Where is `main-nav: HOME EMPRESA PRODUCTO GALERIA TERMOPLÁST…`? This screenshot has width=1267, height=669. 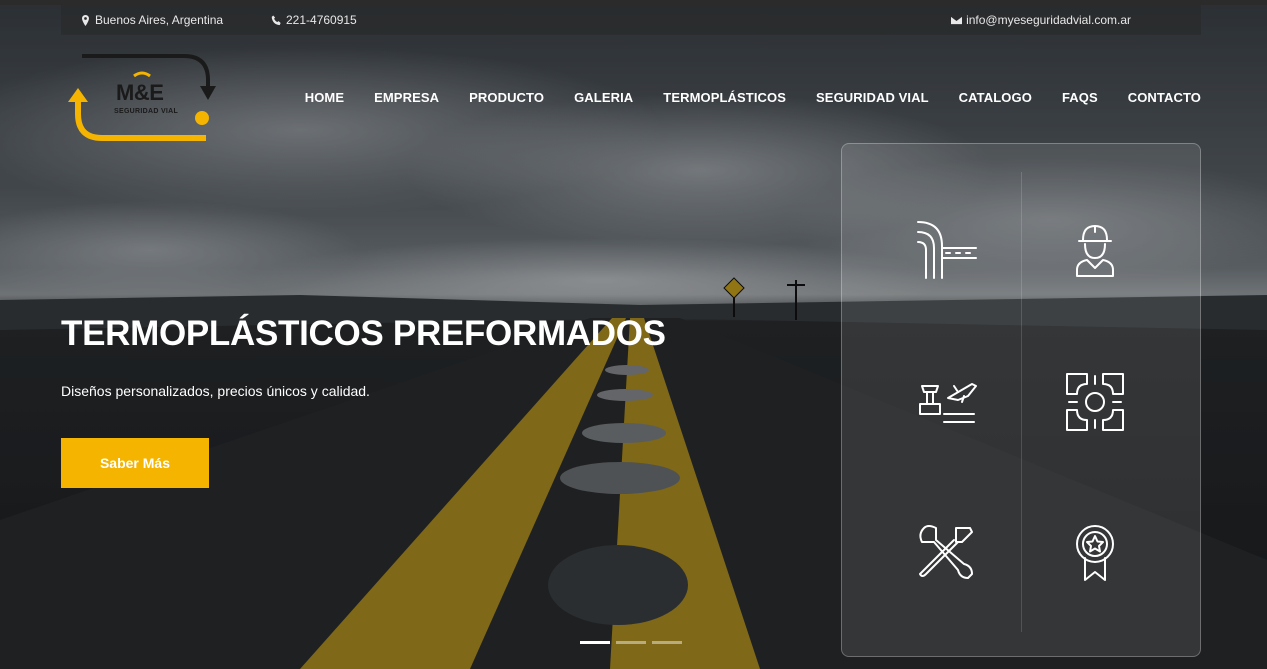 main-nav: HOME EMPRESA PRODUCTO GALERIA TERMOPLÁST… is located at coordinates (753, 97).